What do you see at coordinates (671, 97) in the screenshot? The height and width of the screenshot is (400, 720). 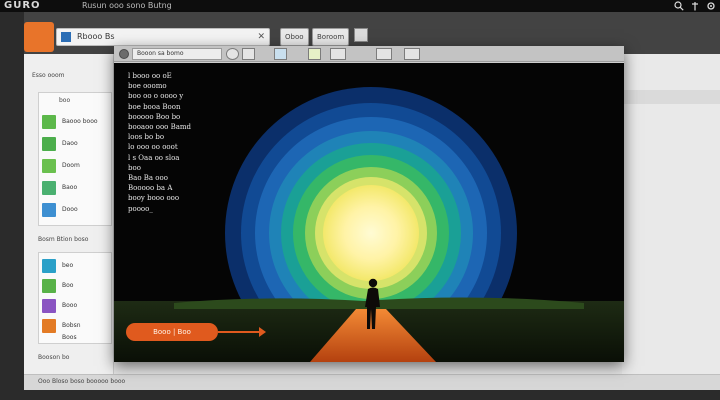 I see `right-panel-header` at bounding box center [671, 97].